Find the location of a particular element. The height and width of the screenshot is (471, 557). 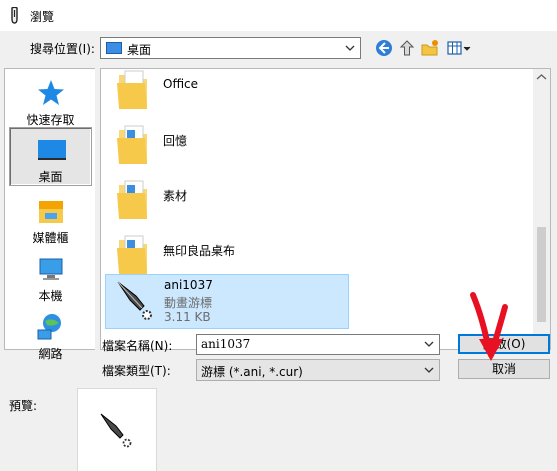

list-item: Office is located at coordinates (225, 93).